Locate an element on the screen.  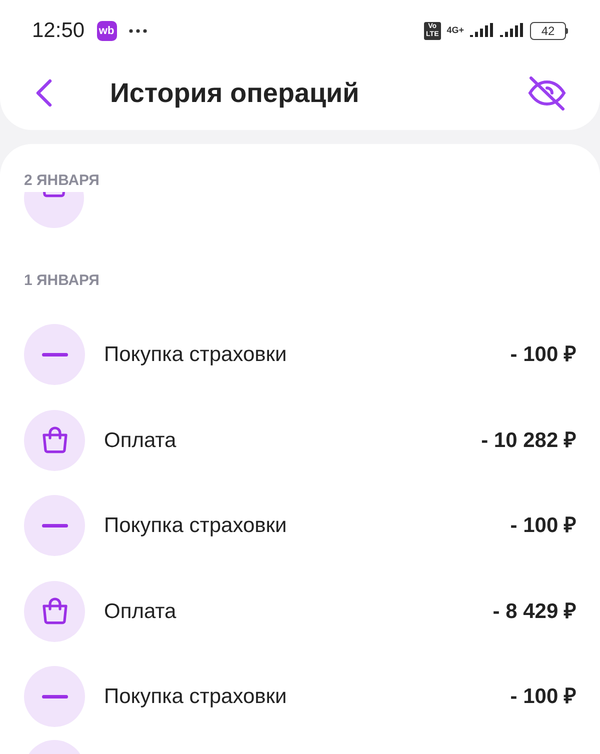
app-icon: wb is located at coordinates (106, 31).